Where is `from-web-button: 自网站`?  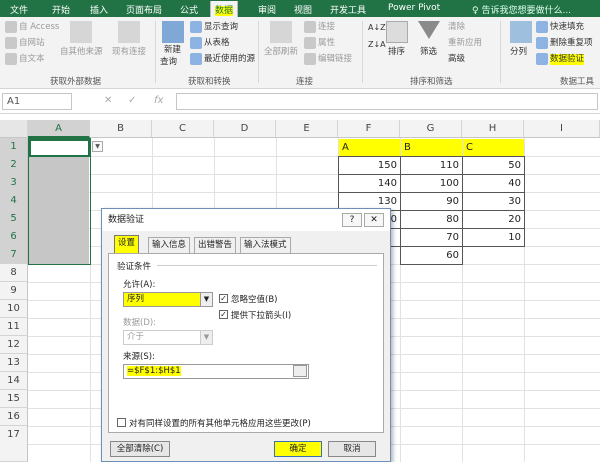
from-web-button: 自网站 is located at coordinates (32, 43).